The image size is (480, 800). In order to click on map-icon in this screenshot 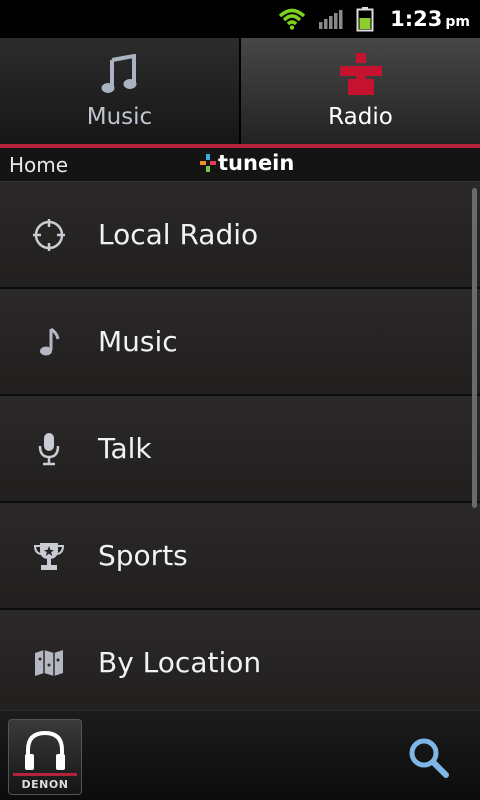, I will do `click(49, 663)`.